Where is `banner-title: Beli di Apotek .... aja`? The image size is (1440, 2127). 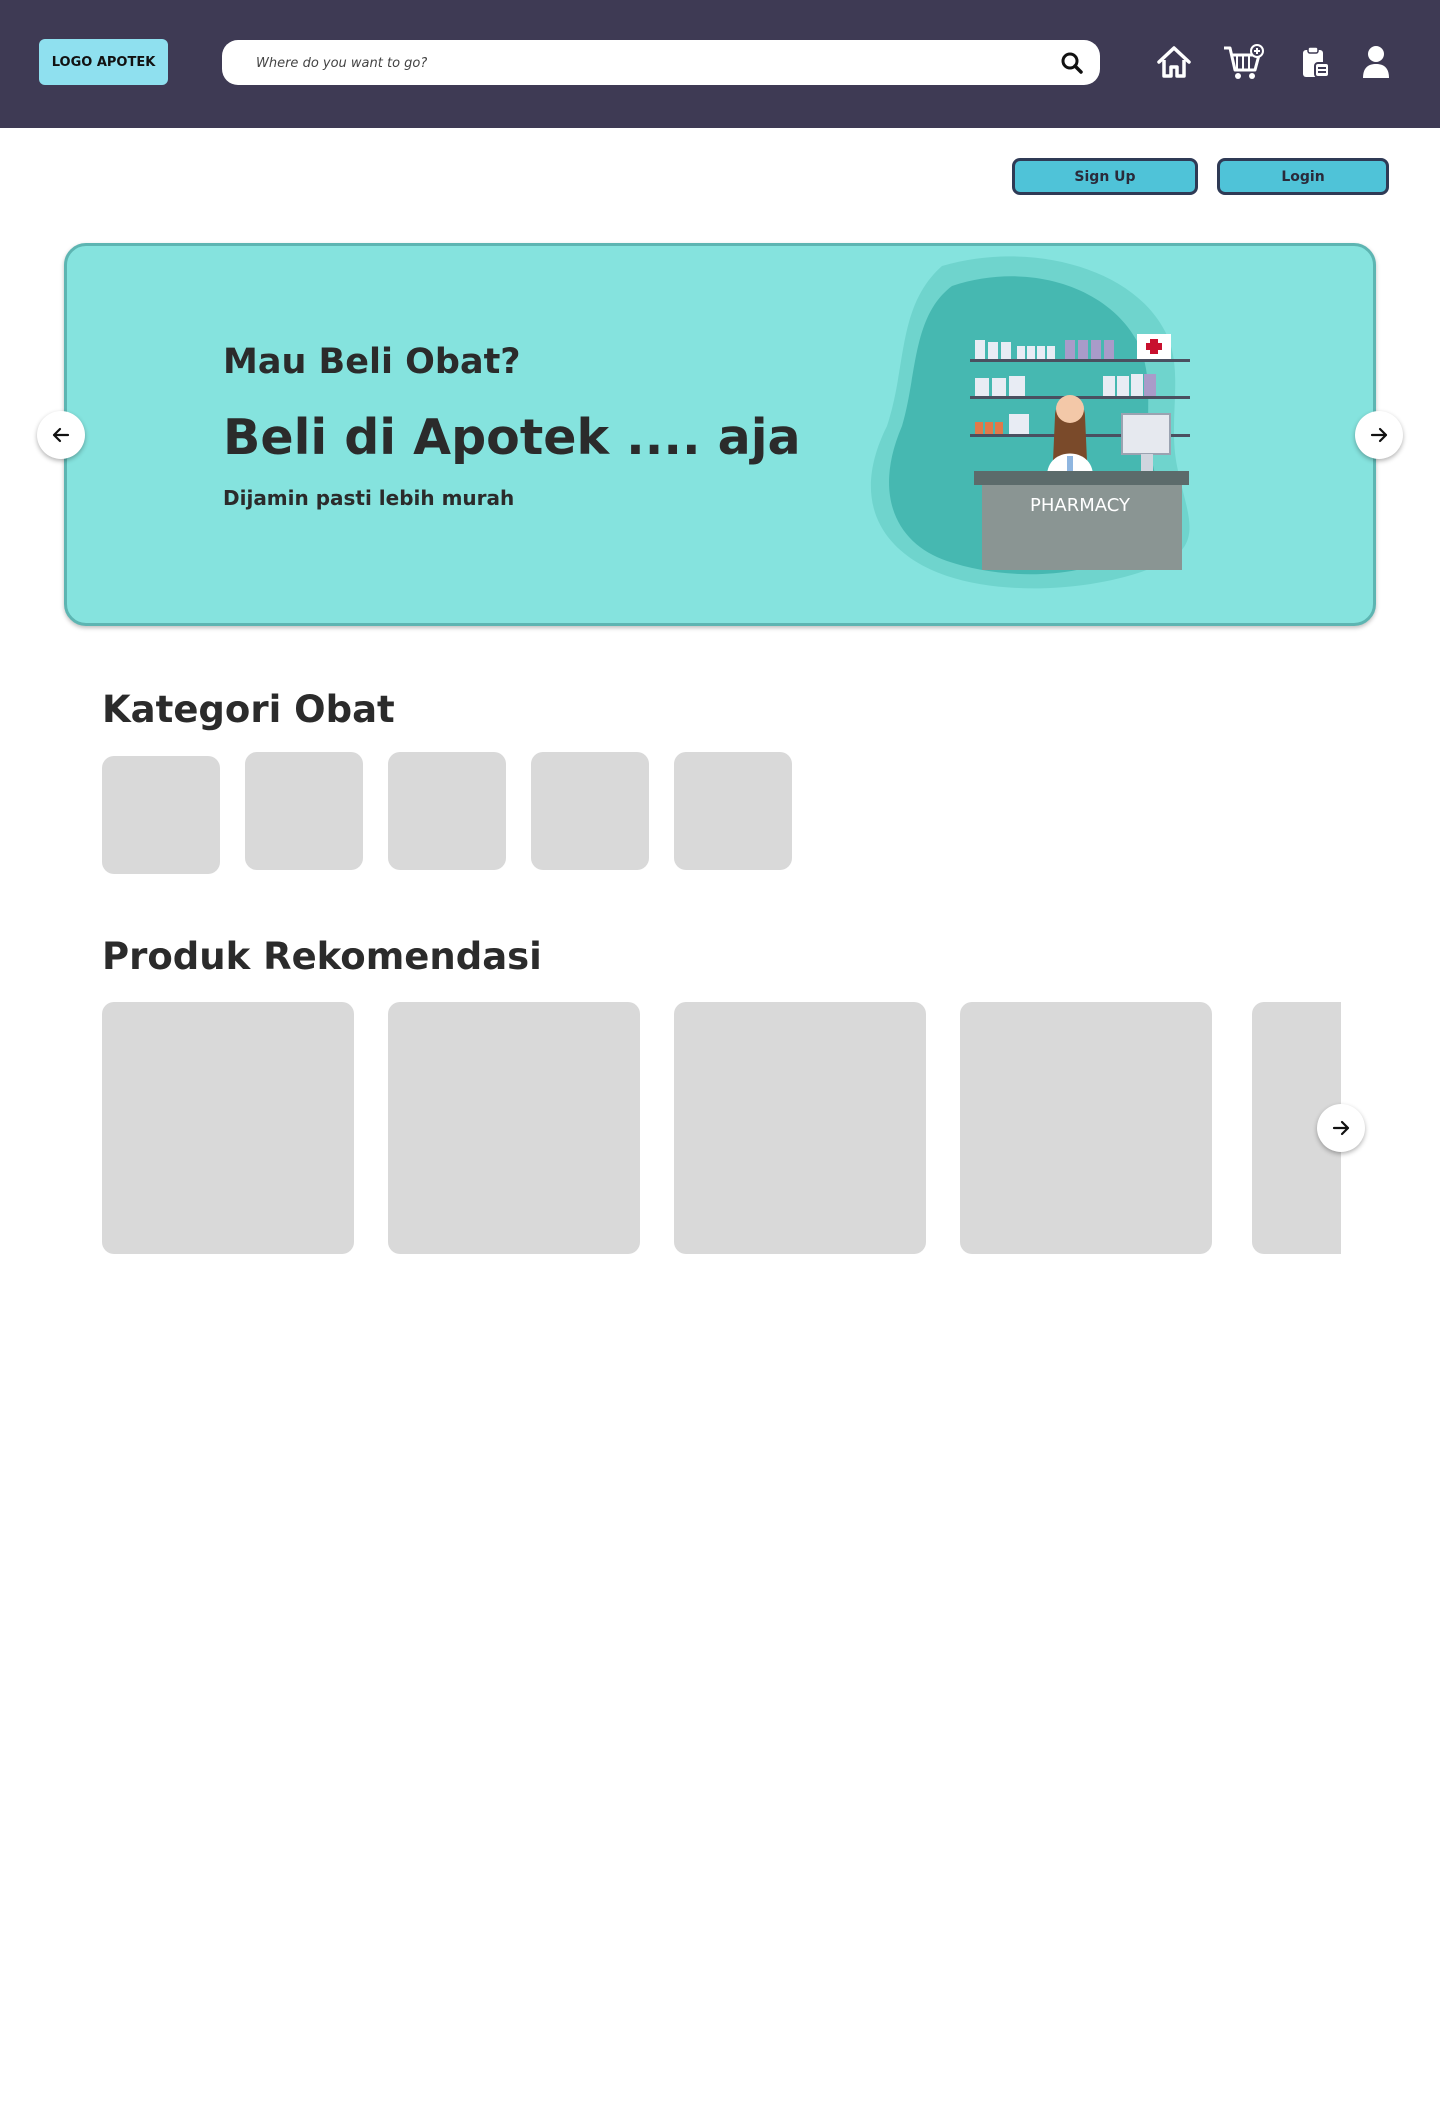 banner-title: Beli di Apotek .... aja is located at coordinates (512, 437).